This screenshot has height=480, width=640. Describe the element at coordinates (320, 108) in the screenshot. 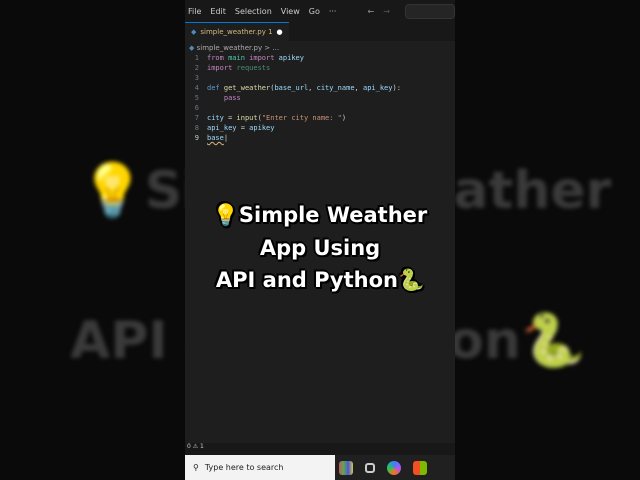

I see `code-line: 6` at that location.